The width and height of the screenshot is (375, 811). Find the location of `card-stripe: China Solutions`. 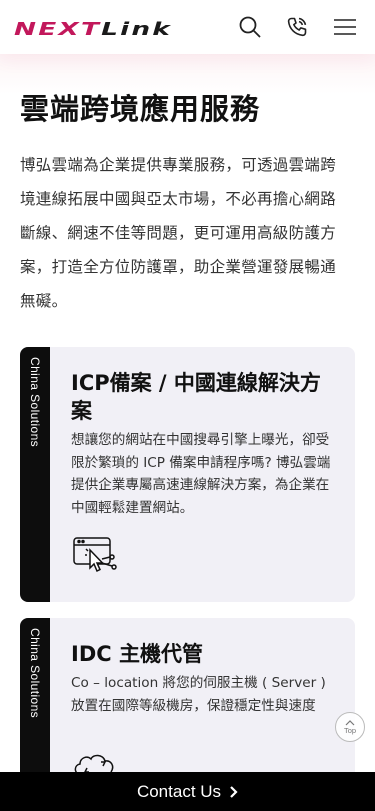

card-stripe: China Solutions is located at coordinates (35, 474).